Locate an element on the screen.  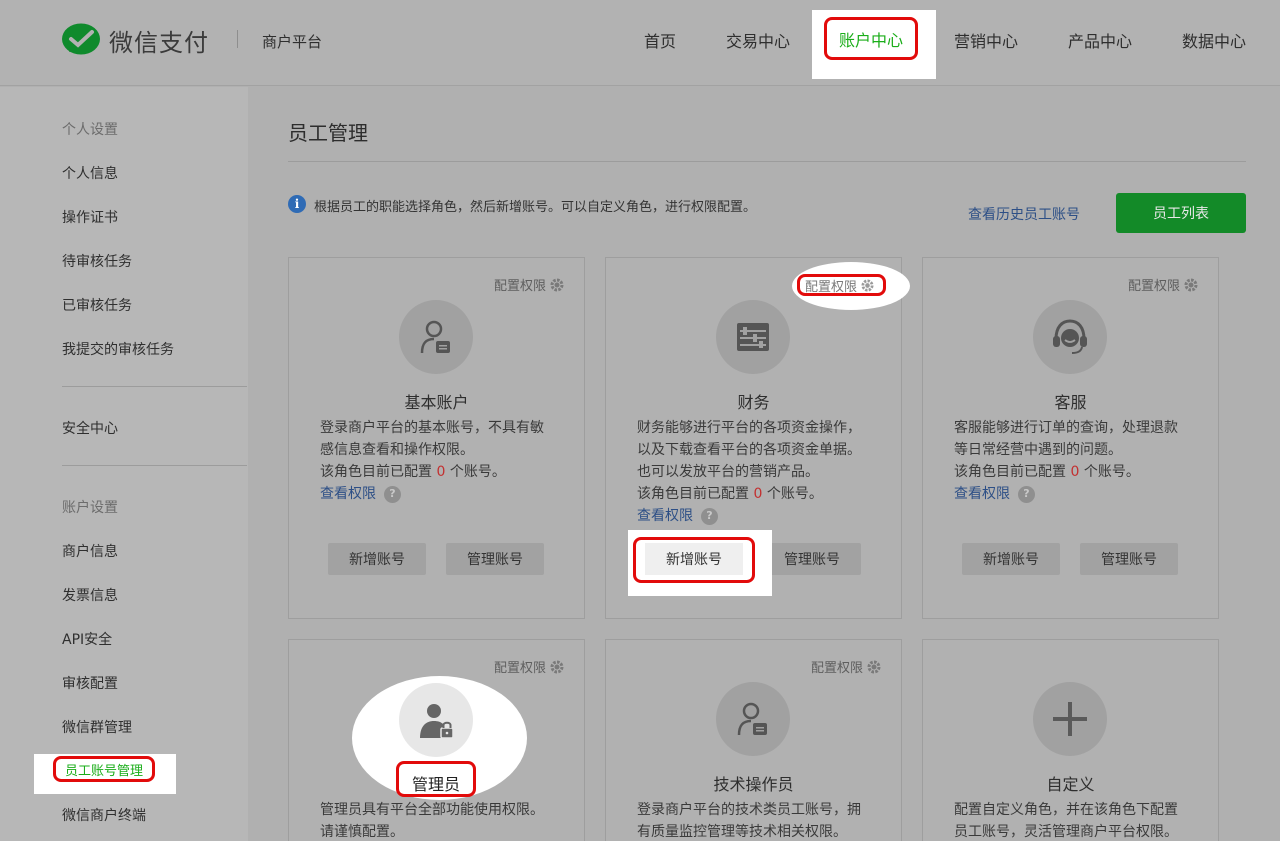
title-divider is located at coordinates (767, 161).